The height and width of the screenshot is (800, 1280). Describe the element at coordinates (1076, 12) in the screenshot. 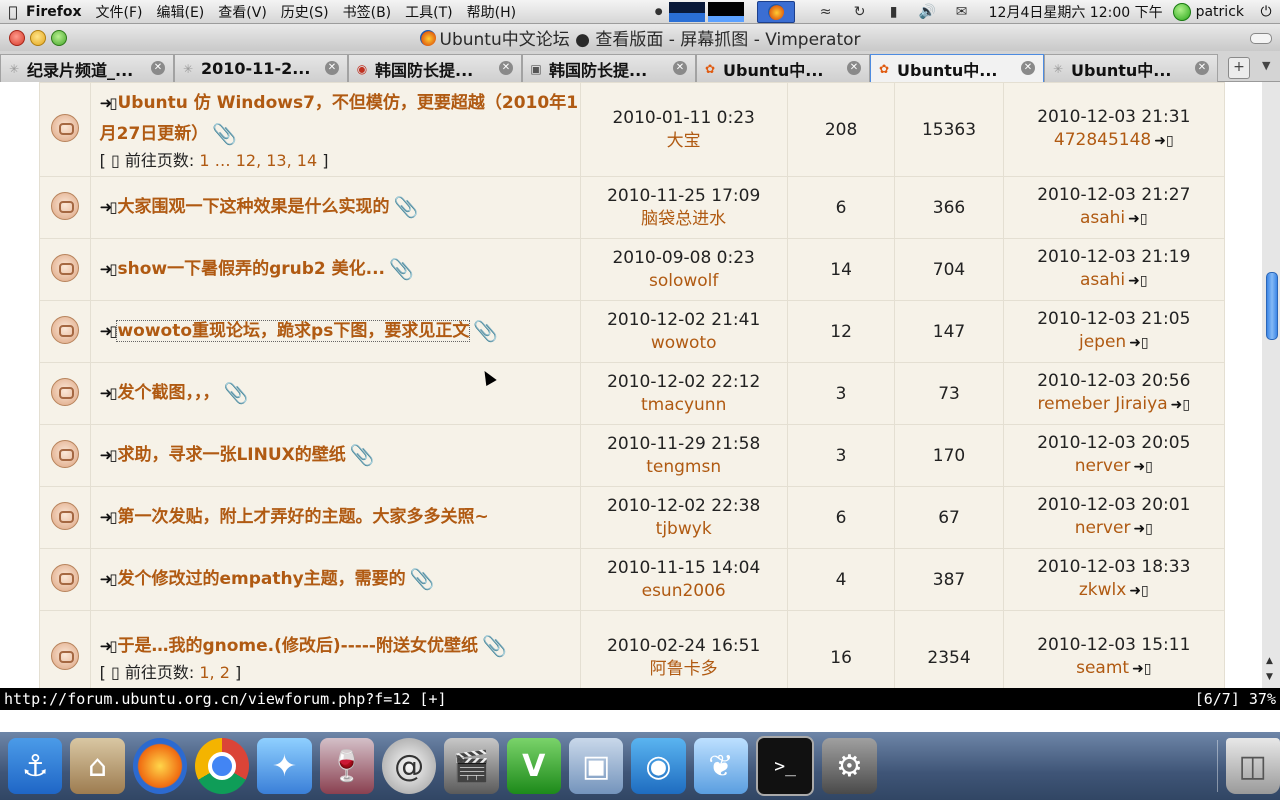

I see `menubar-clock: 12月4日星期六 12:00 下午` at that location.